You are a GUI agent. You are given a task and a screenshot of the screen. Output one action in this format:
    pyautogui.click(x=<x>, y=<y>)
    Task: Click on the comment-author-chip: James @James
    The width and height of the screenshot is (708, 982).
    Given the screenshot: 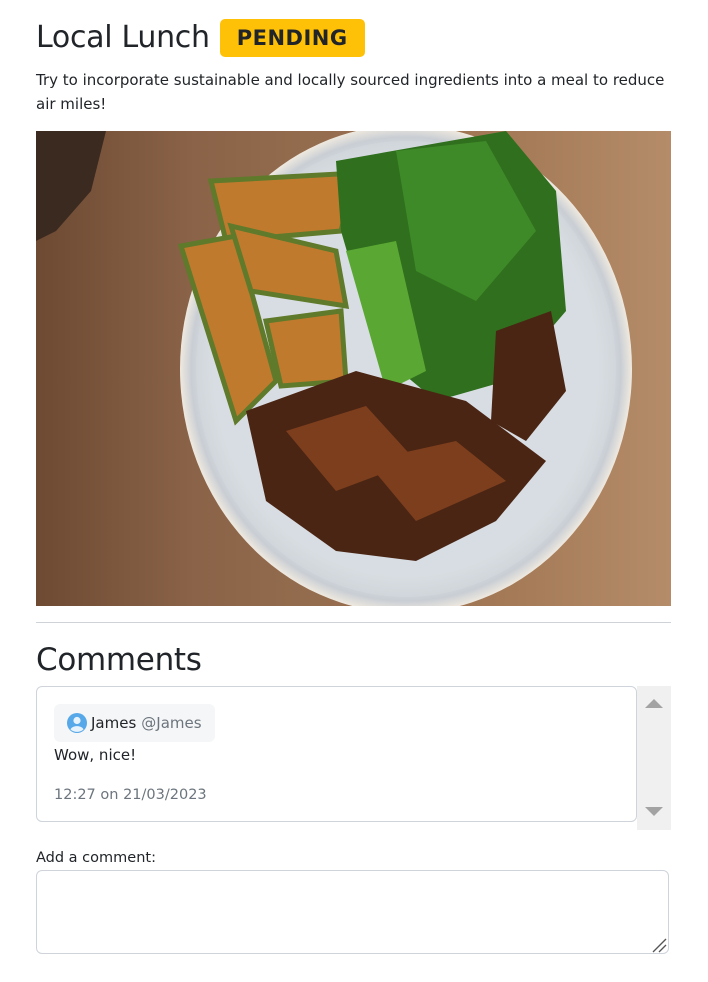 What is the action you would take?
    pyautogui.click(x=134, y=723)
    